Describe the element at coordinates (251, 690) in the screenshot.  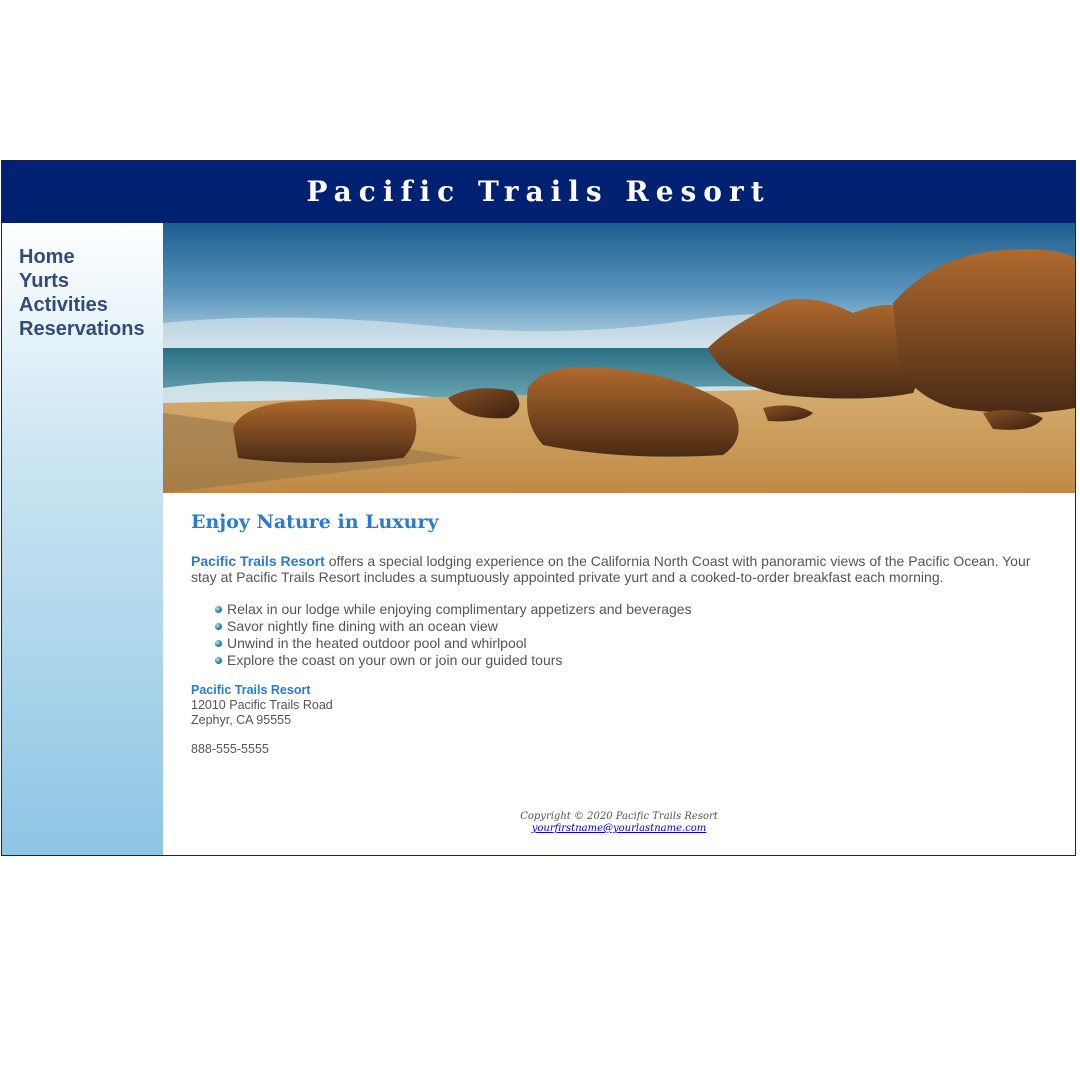
I see `address-name: Pacific Trails Resort` at that location.